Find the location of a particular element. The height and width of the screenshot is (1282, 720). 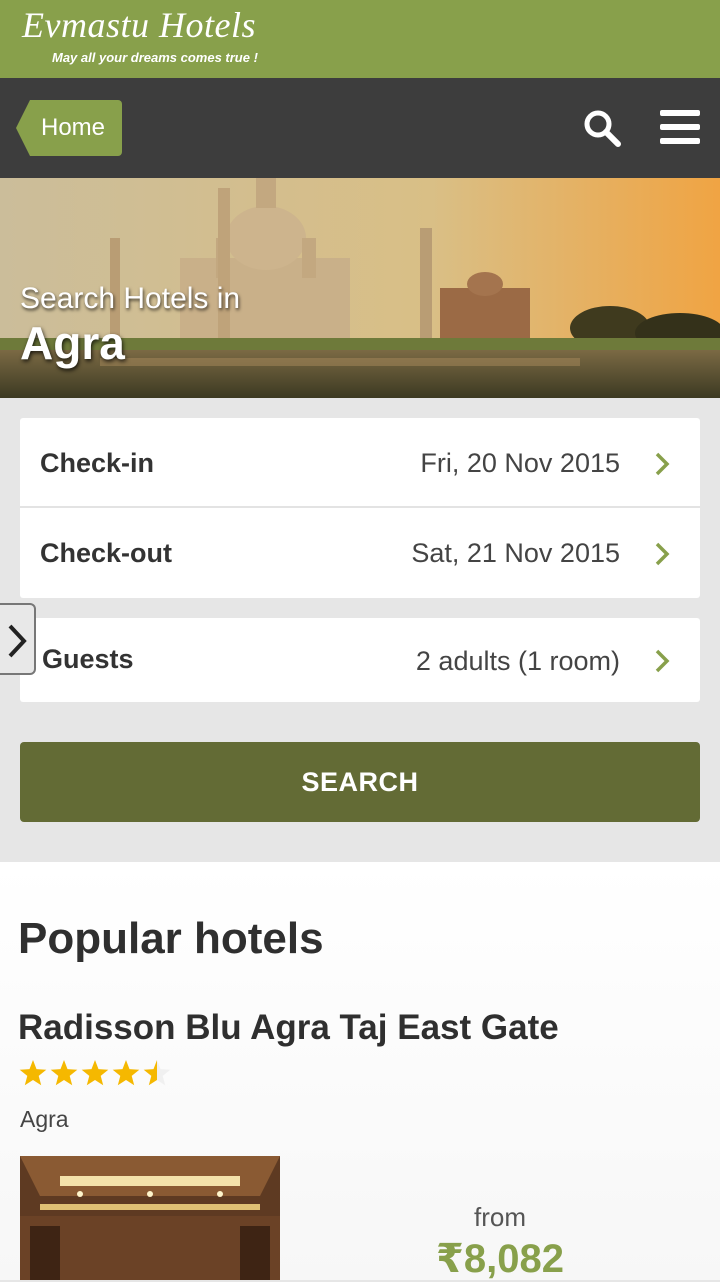

search-icon is located at coordinates (602, 128).